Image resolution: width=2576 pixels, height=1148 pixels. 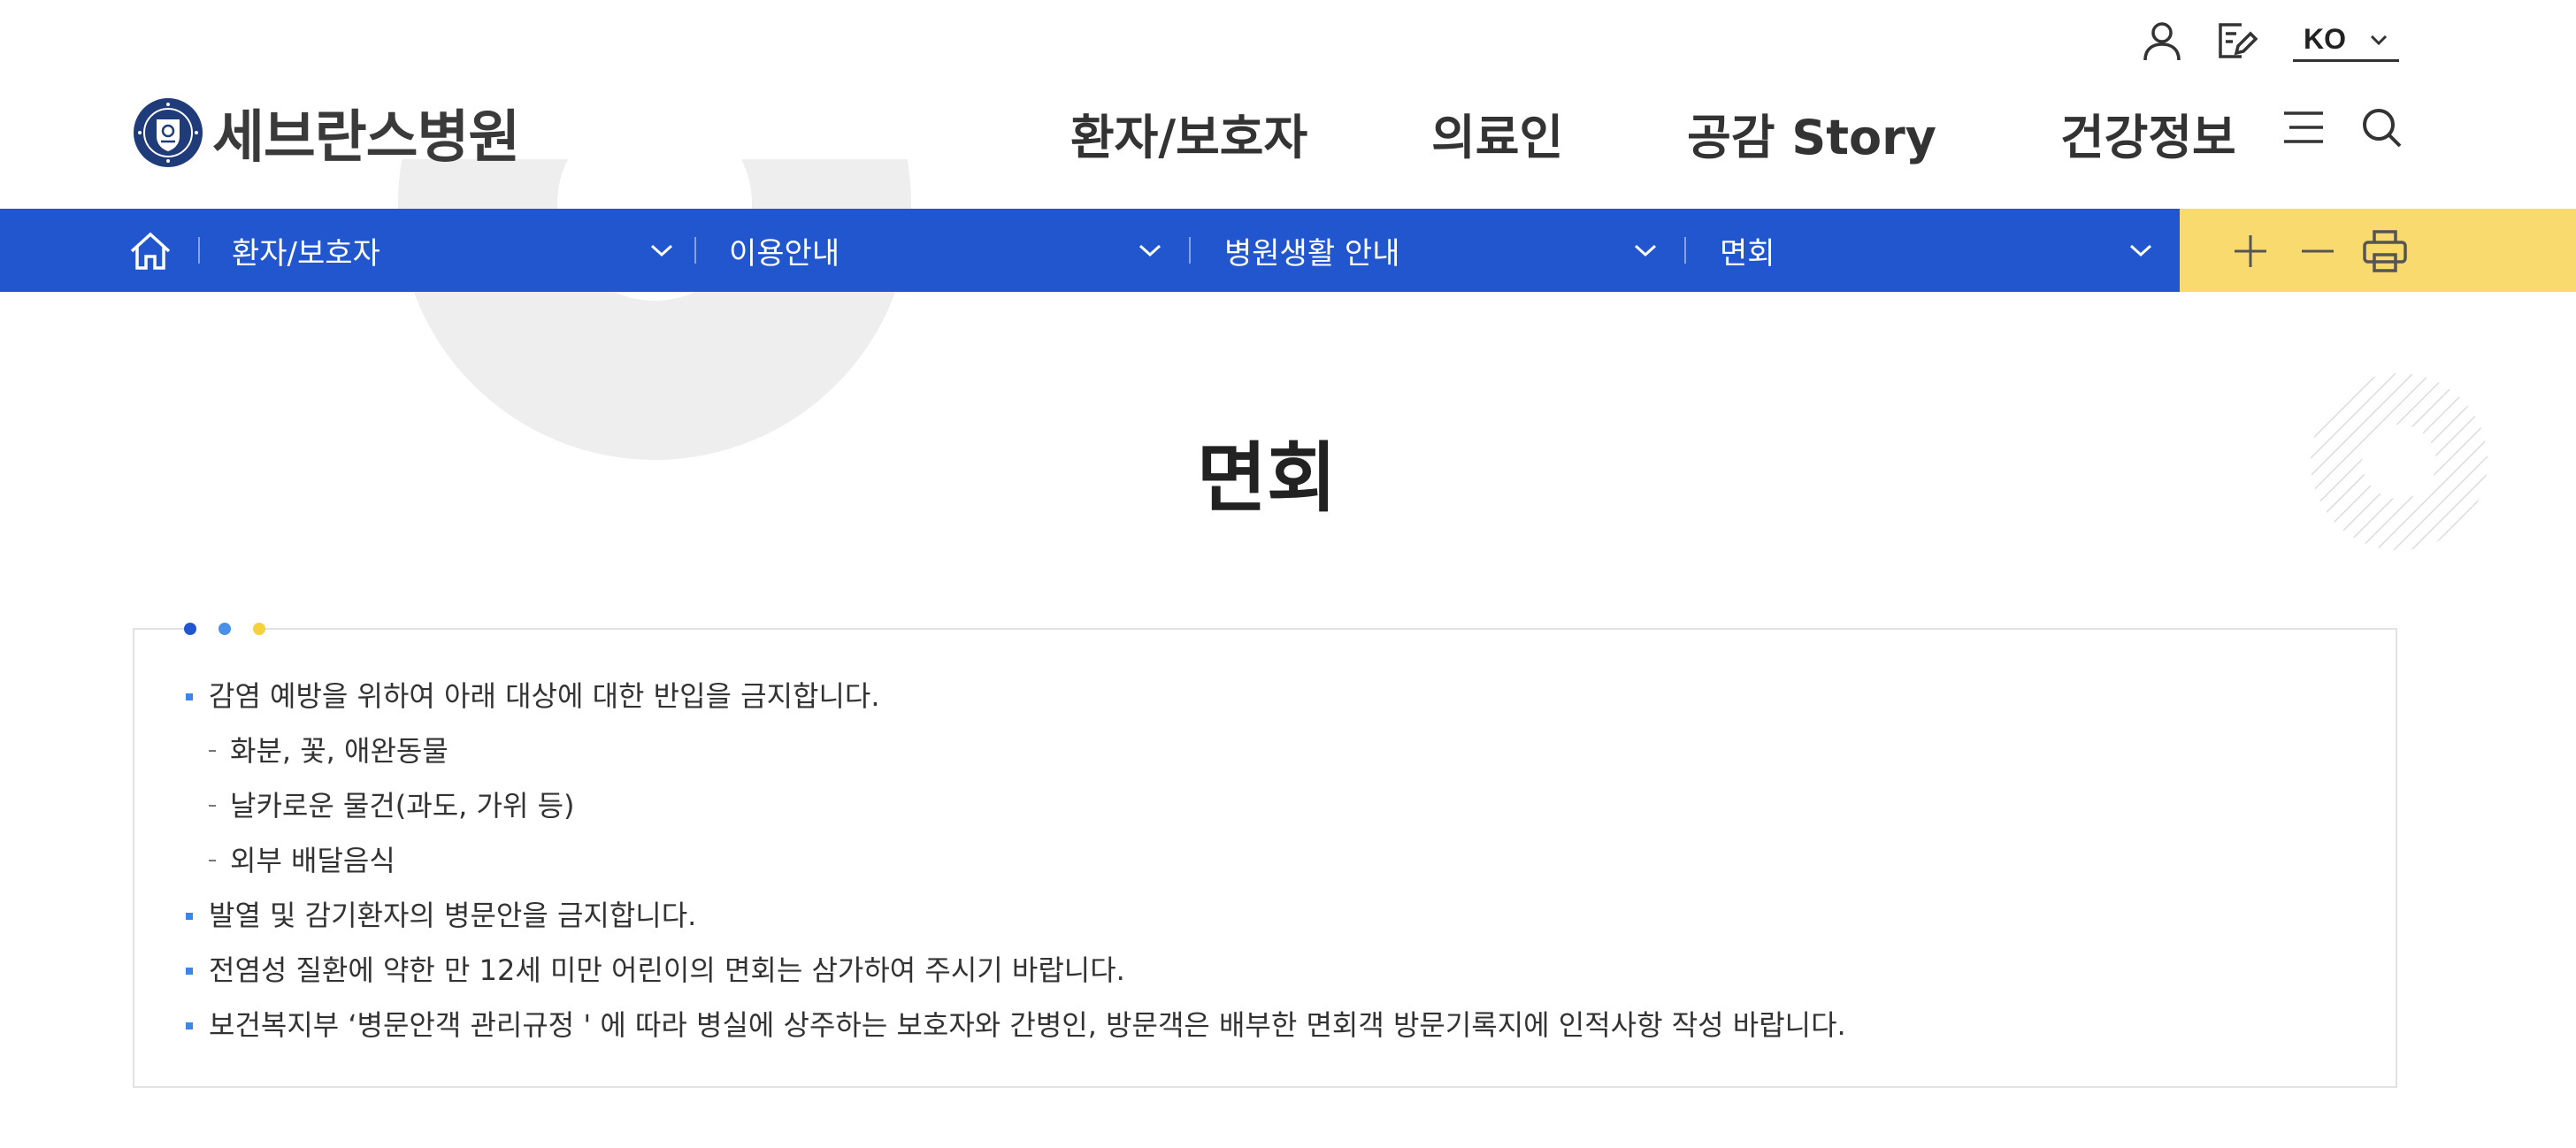 What do you see at coordinates (259, 629) in the screenshot?
I see `dot-yellow` at bounding box center [259, 629].